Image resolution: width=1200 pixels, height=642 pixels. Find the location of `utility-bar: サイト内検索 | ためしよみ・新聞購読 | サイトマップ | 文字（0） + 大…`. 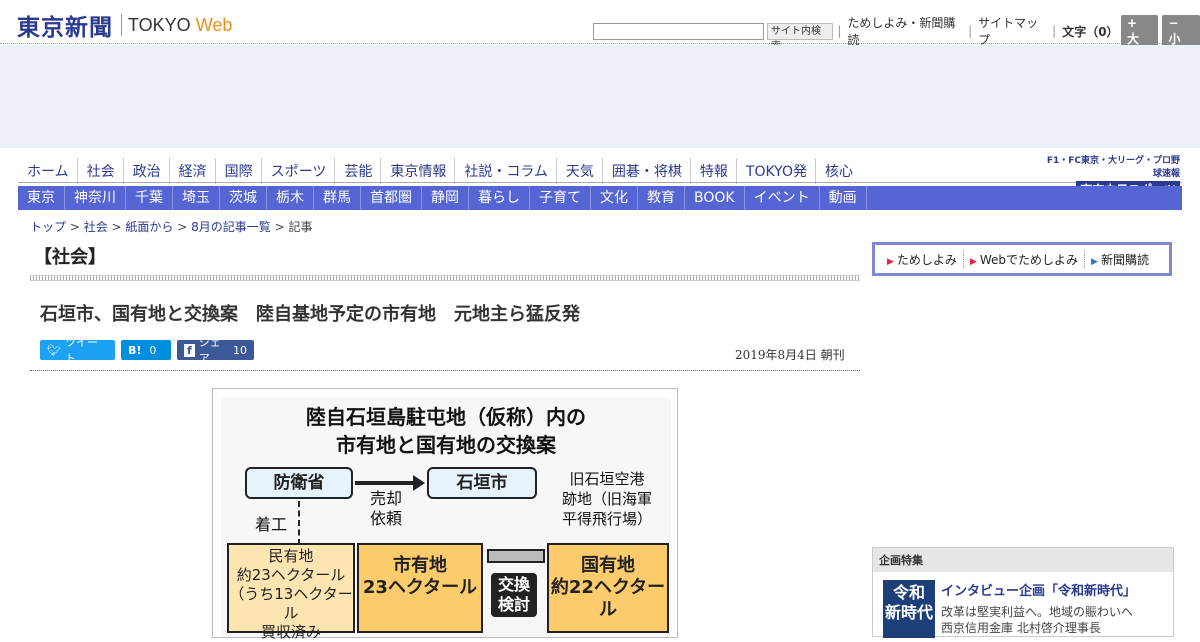

utility-bar: サイト内検索 | ためしよみ・新聞購読 | サイトマップ | 文字（0） + 大… is located at coordinates (896, 33).